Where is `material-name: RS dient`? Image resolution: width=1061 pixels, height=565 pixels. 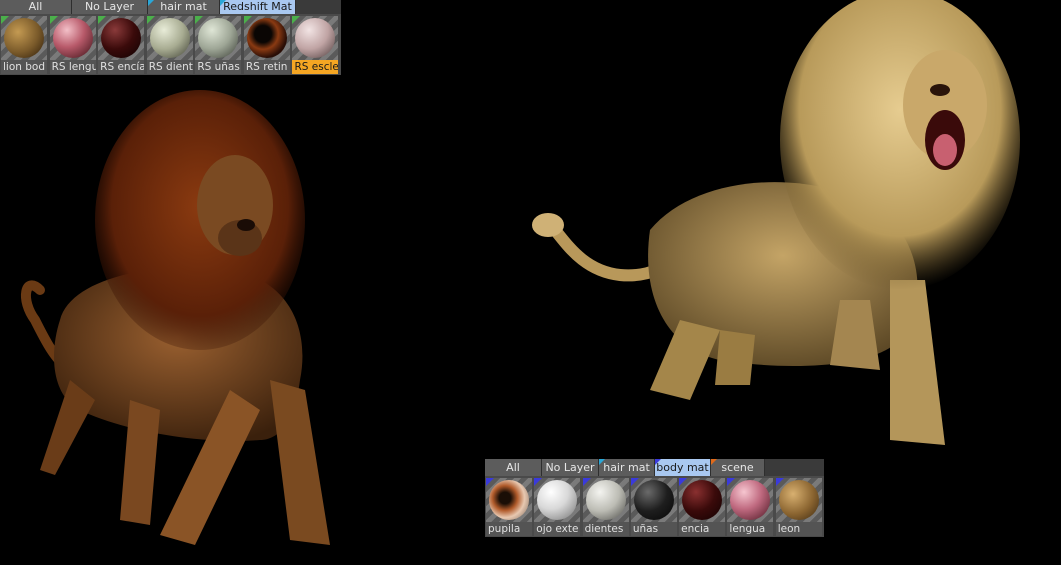
material-name: RS dient is located at coordinates (169, 67).